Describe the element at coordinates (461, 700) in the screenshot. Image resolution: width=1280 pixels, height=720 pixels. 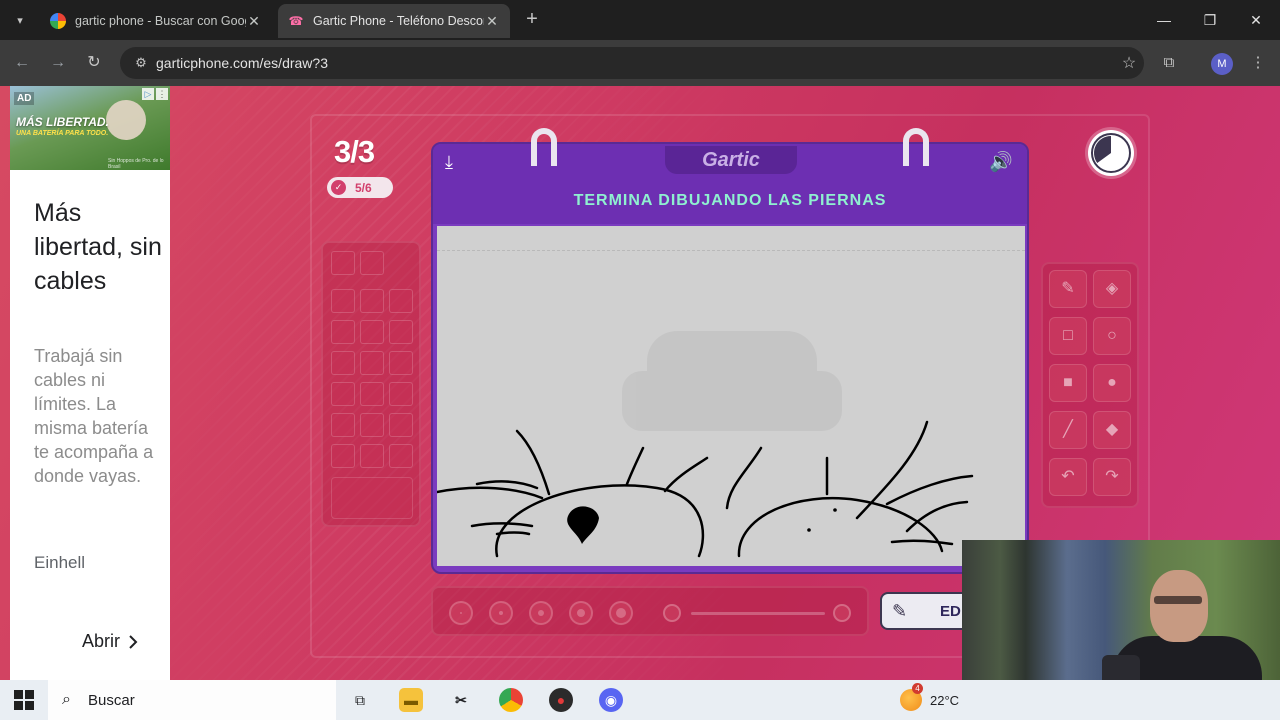
I see `capcut-icon: ✂` at that location.